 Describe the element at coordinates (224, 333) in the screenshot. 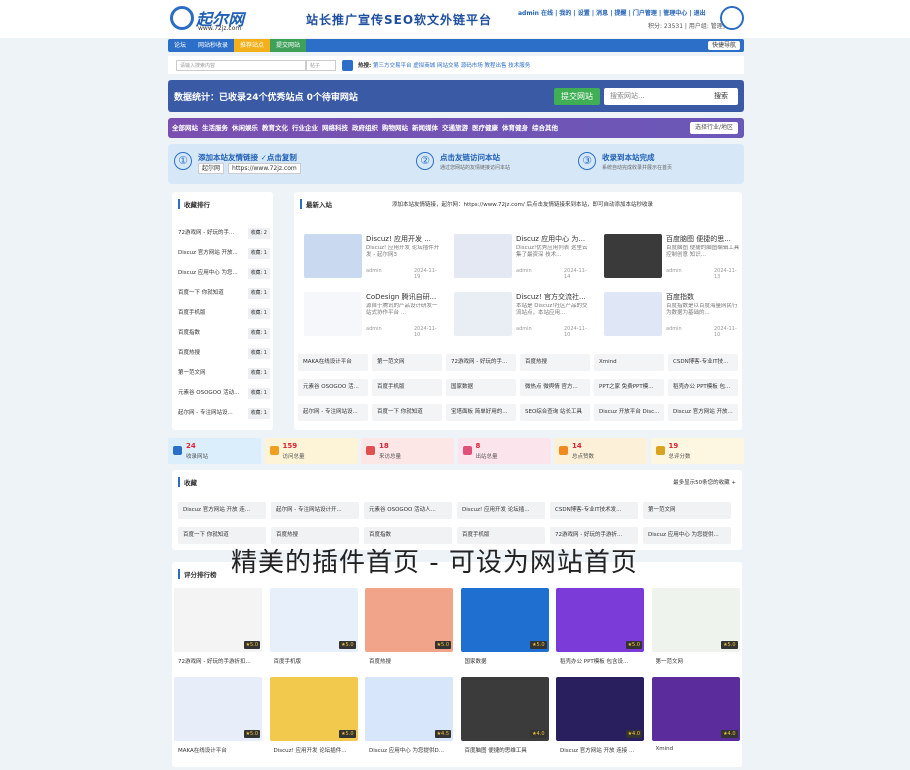

I see `rank-row: 百度指数 收藏: 1` at that location.